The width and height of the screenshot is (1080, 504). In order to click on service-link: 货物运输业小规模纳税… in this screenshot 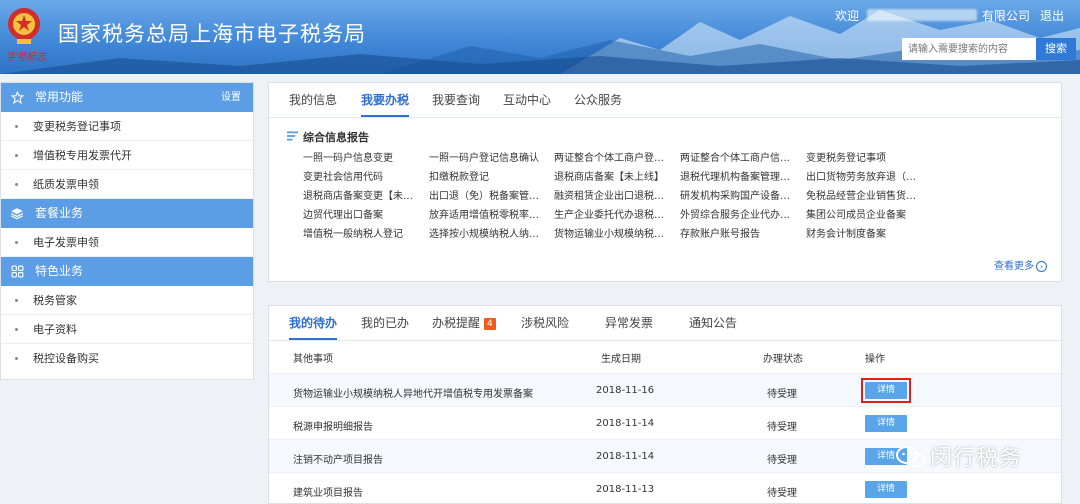, I will do `click(613, 232)`.